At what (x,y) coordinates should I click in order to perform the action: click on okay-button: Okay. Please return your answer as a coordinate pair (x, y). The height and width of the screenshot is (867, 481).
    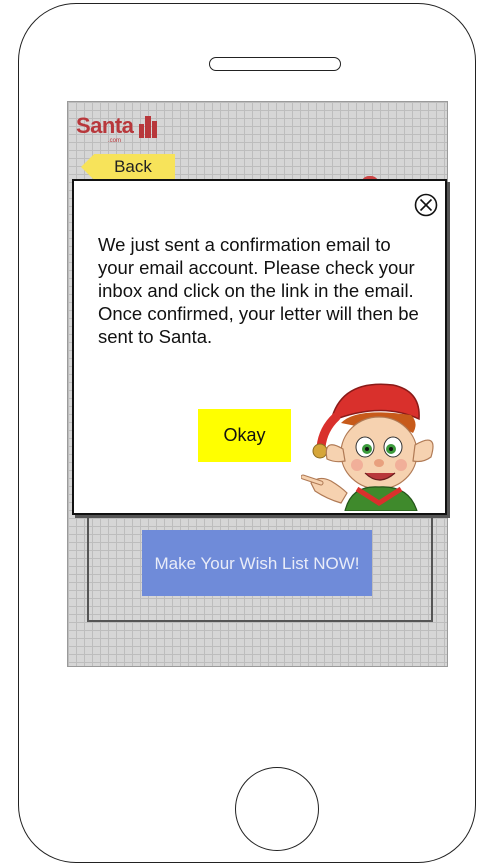
    Looking at the image, I should click on (244, 435).